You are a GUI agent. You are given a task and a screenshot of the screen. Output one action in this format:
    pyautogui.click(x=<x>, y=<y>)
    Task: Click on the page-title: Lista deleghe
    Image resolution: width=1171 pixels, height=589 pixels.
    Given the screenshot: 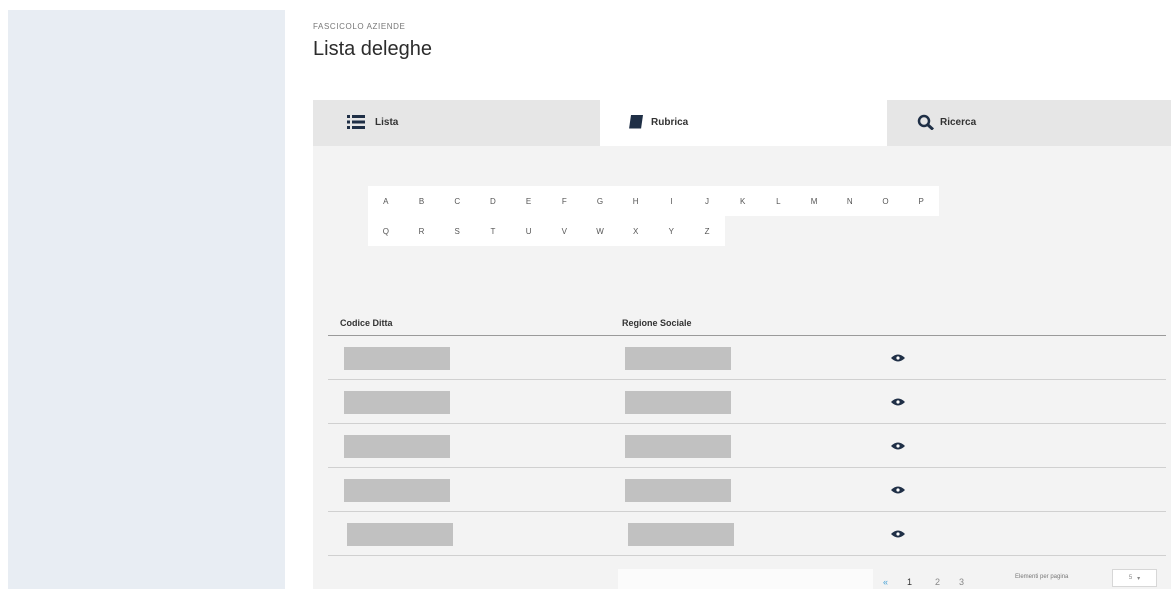 What is the action you would take?
    pyautogui.click(x=372, y=49)
    